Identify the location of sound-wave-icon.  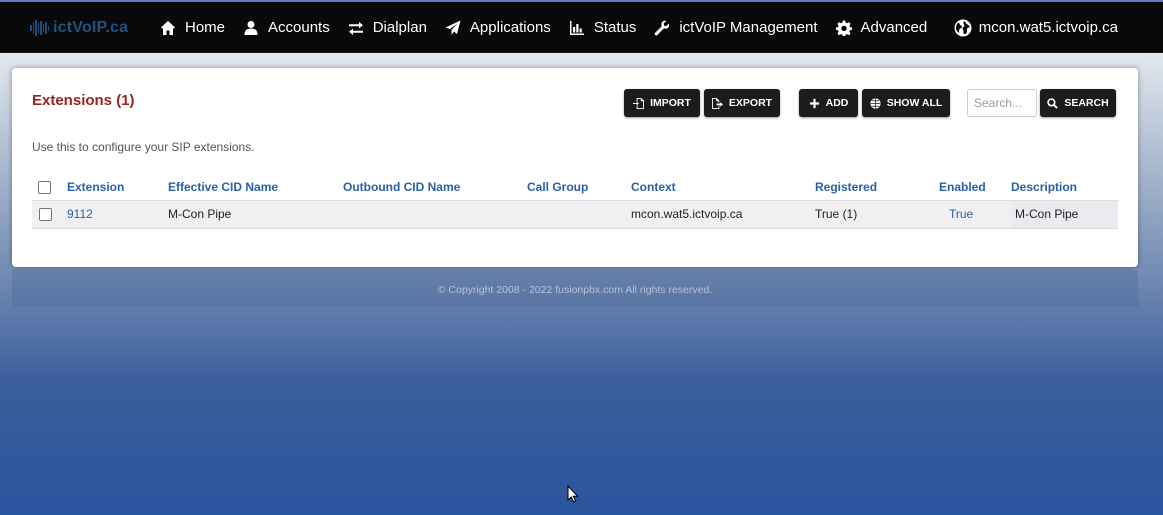
(39, 28).